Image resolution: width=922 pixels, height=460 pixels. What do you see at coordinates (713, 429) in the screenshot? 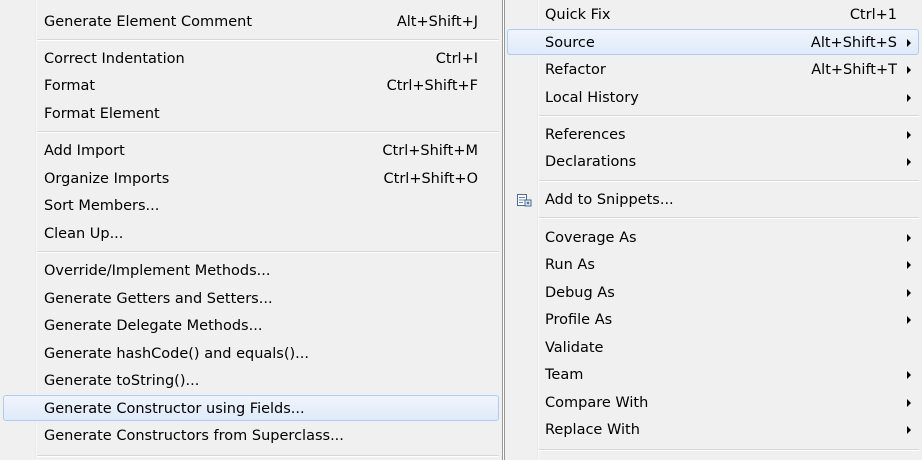
I see `menu-item-replace-with: Replace With` at bounding box center [713, 429].